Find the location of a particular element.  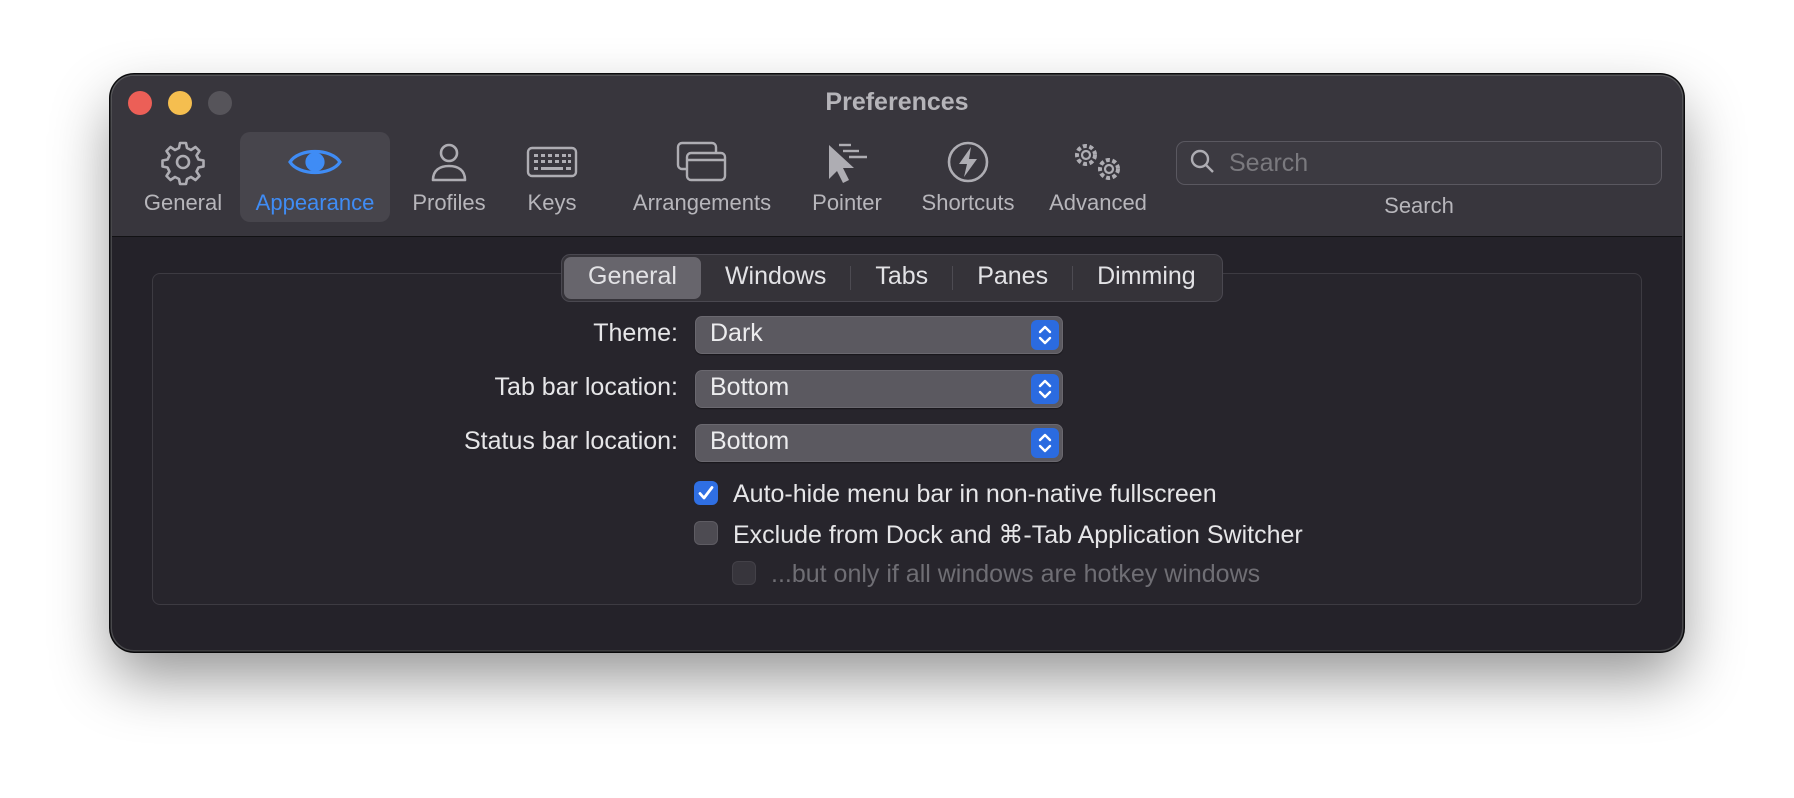

status-bar-location-label: Status bar location: is located at coordinates (570, 441).